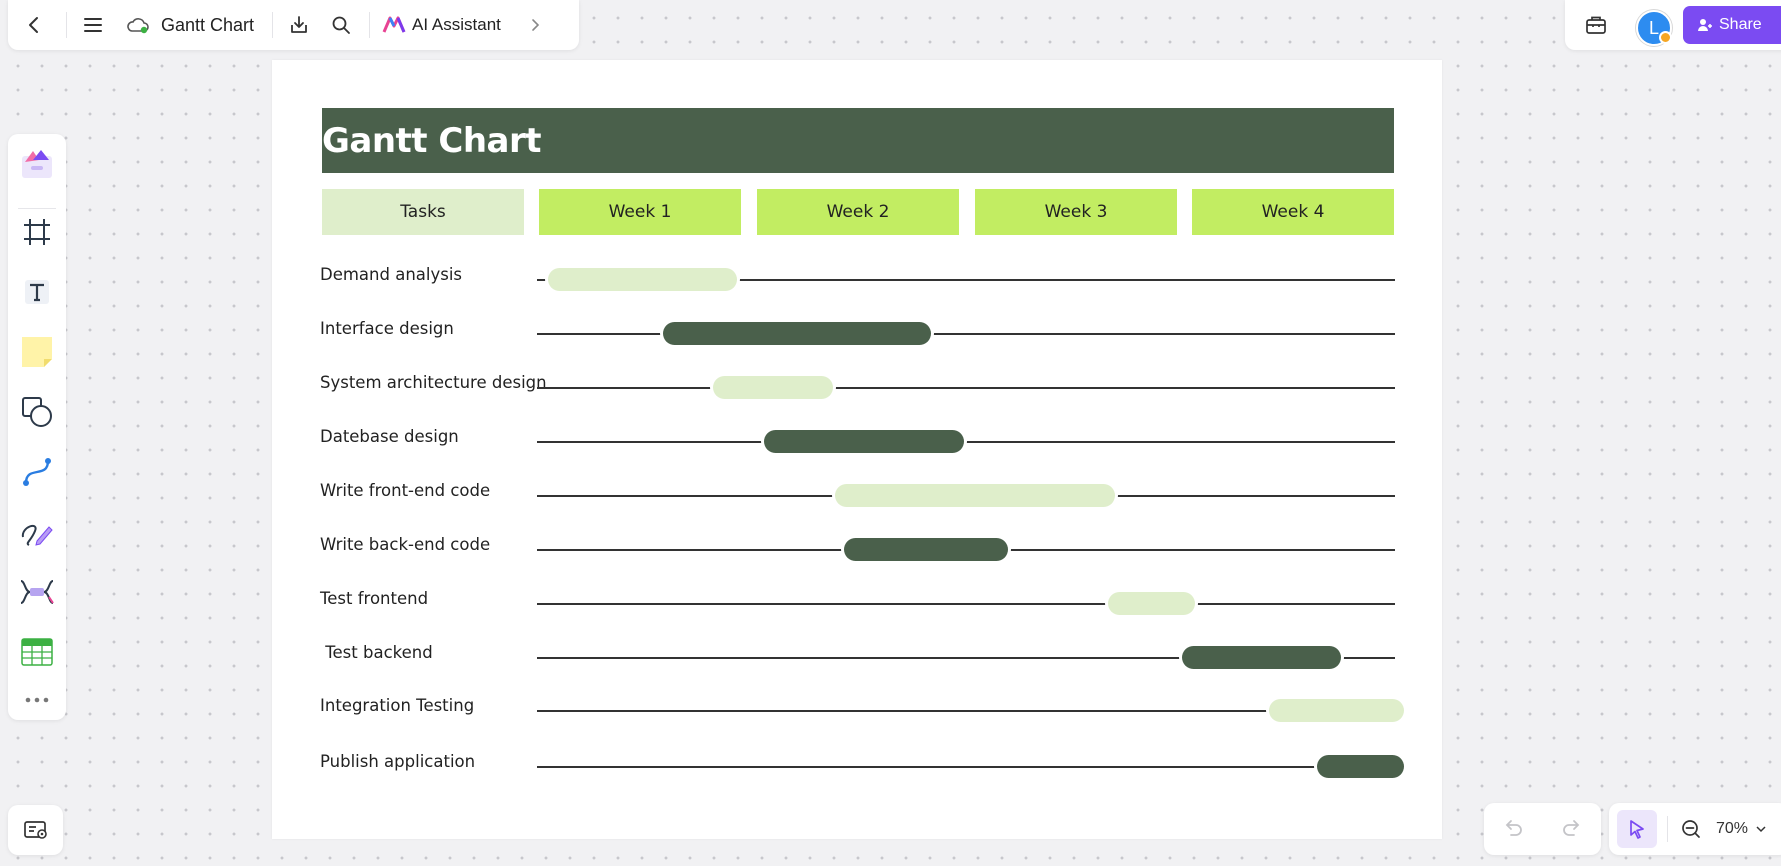  What do you see at coordinates (1732, 829) in the screenshot?
I see `zoom-level: 70%` at bounding box center [1732, 829].